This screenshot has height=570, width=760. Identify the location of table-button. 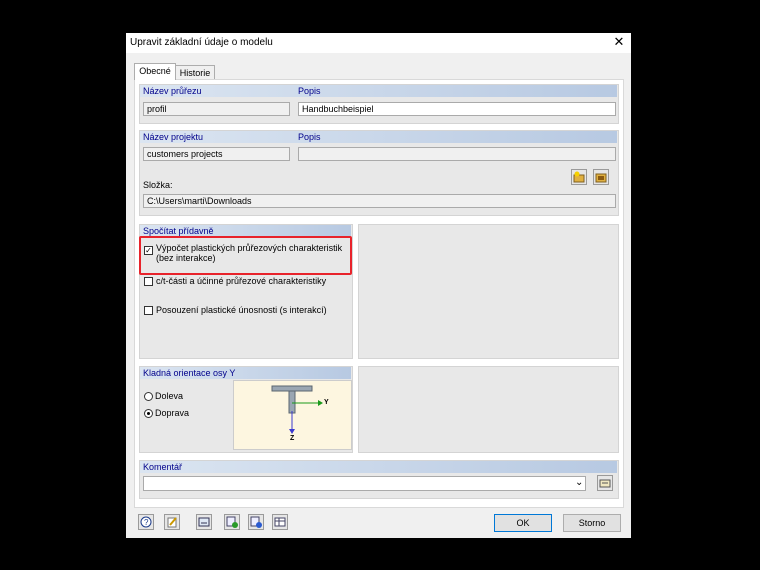
(280, 522).